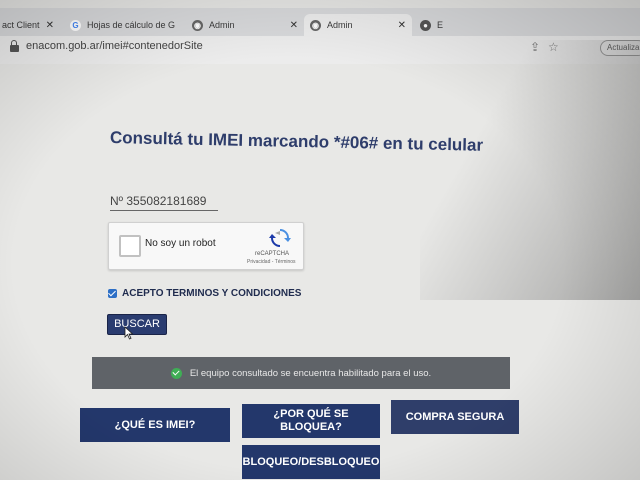 The image size is (640, 480). Describe the element at coordinates (320, 50) in the screenshot. I see `address-bar: enacom.gob.ar/imei#contenedorSite ⇪ ☆` at that location.